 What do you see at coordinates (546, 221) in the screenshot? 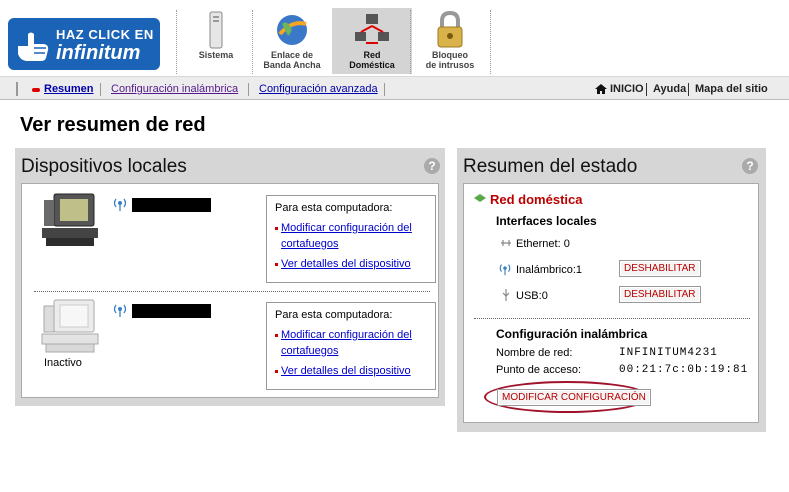
I see `interfaces-title: Interfaces locales` at bounding box center [546, 221].